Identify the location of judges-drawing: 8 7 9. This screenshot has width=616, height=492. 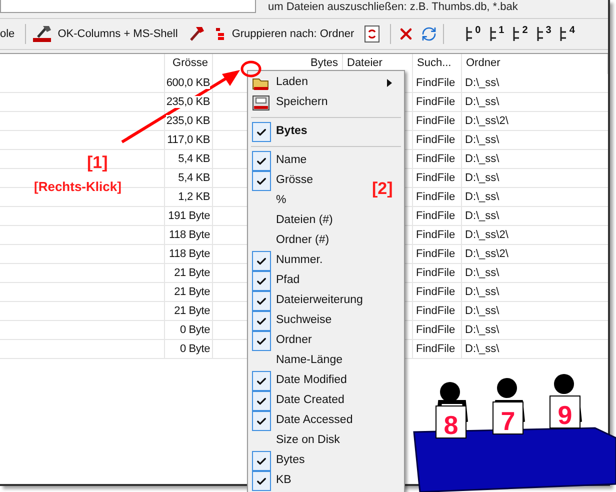
(513, 432).